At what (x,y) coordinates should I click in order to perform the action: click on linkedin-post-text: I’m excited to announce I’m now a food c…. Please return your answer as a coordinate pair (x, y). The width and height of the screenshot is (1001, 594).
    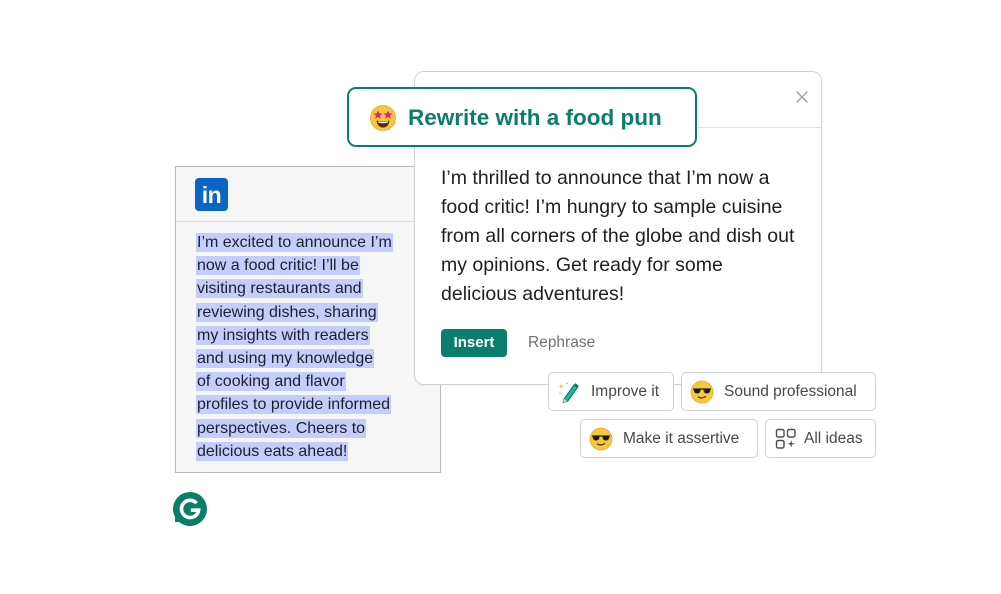
    Looking at the image, I should click on (316, 349).